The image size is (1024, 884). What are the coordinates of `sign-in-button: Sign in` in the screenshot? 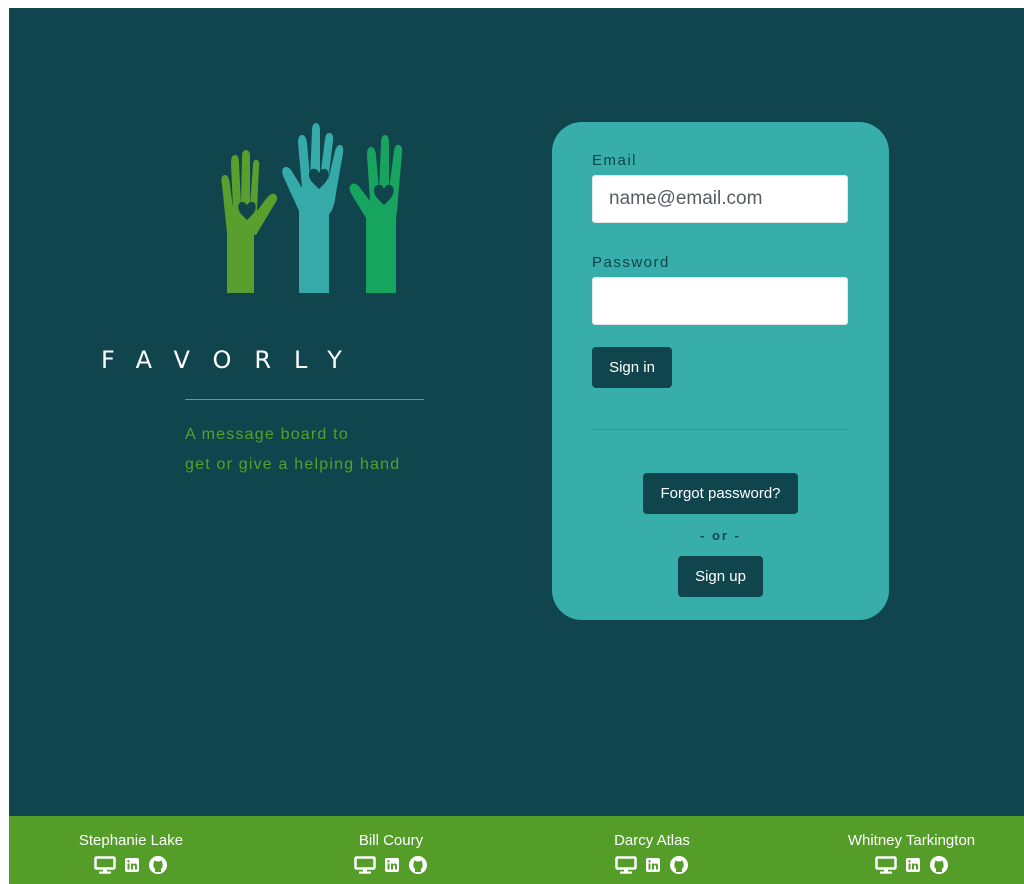 It's located at (632, 367).